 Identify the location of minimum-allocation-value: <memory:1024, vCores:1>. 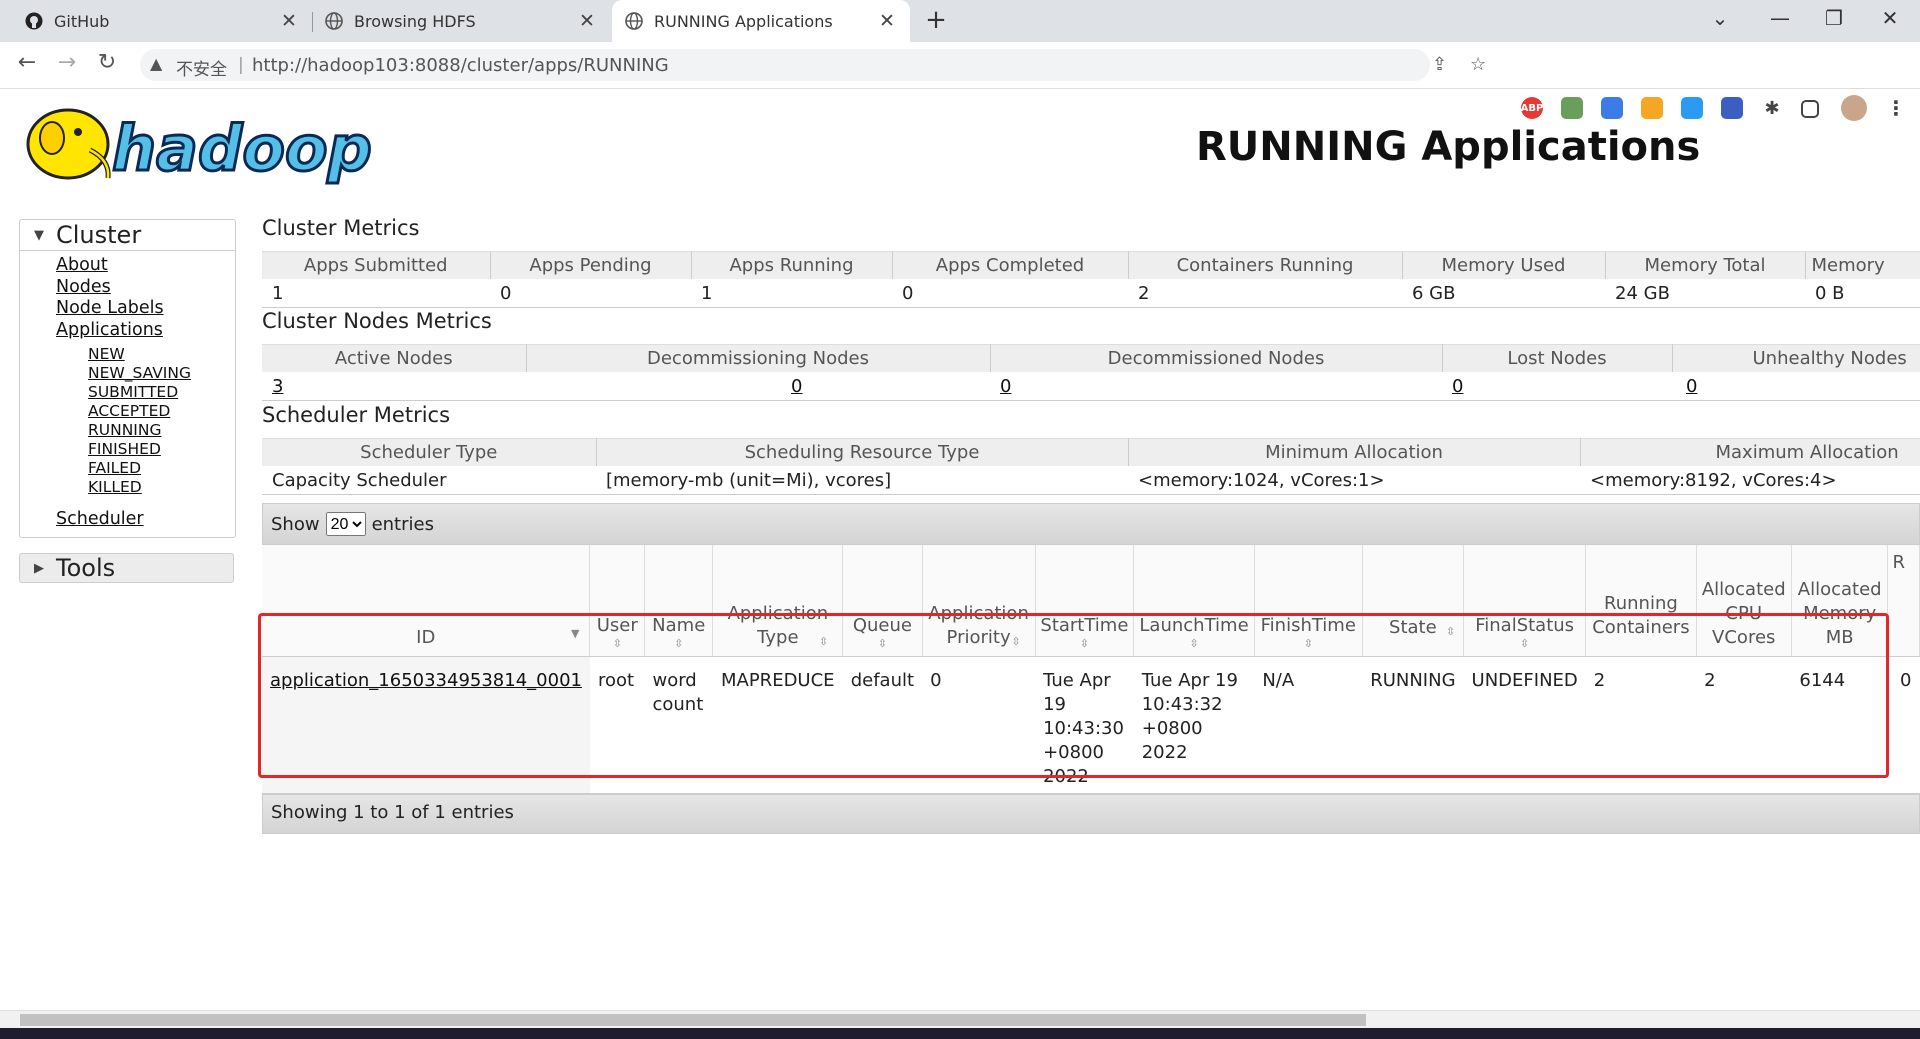
(1354, 480).